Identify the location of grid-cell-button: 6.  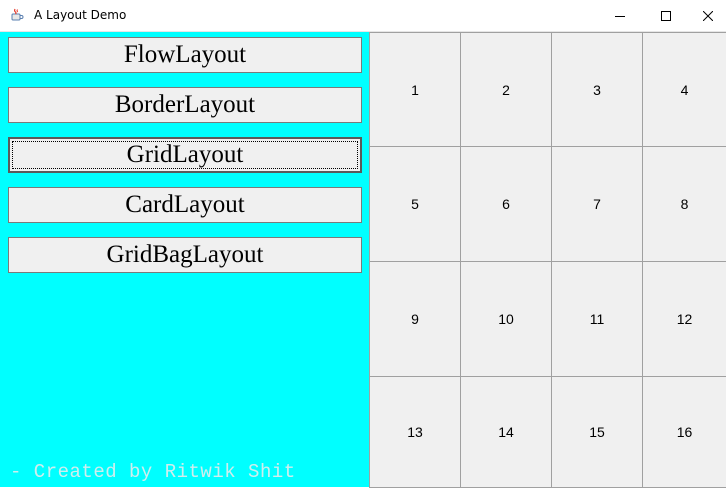
(506, 204).